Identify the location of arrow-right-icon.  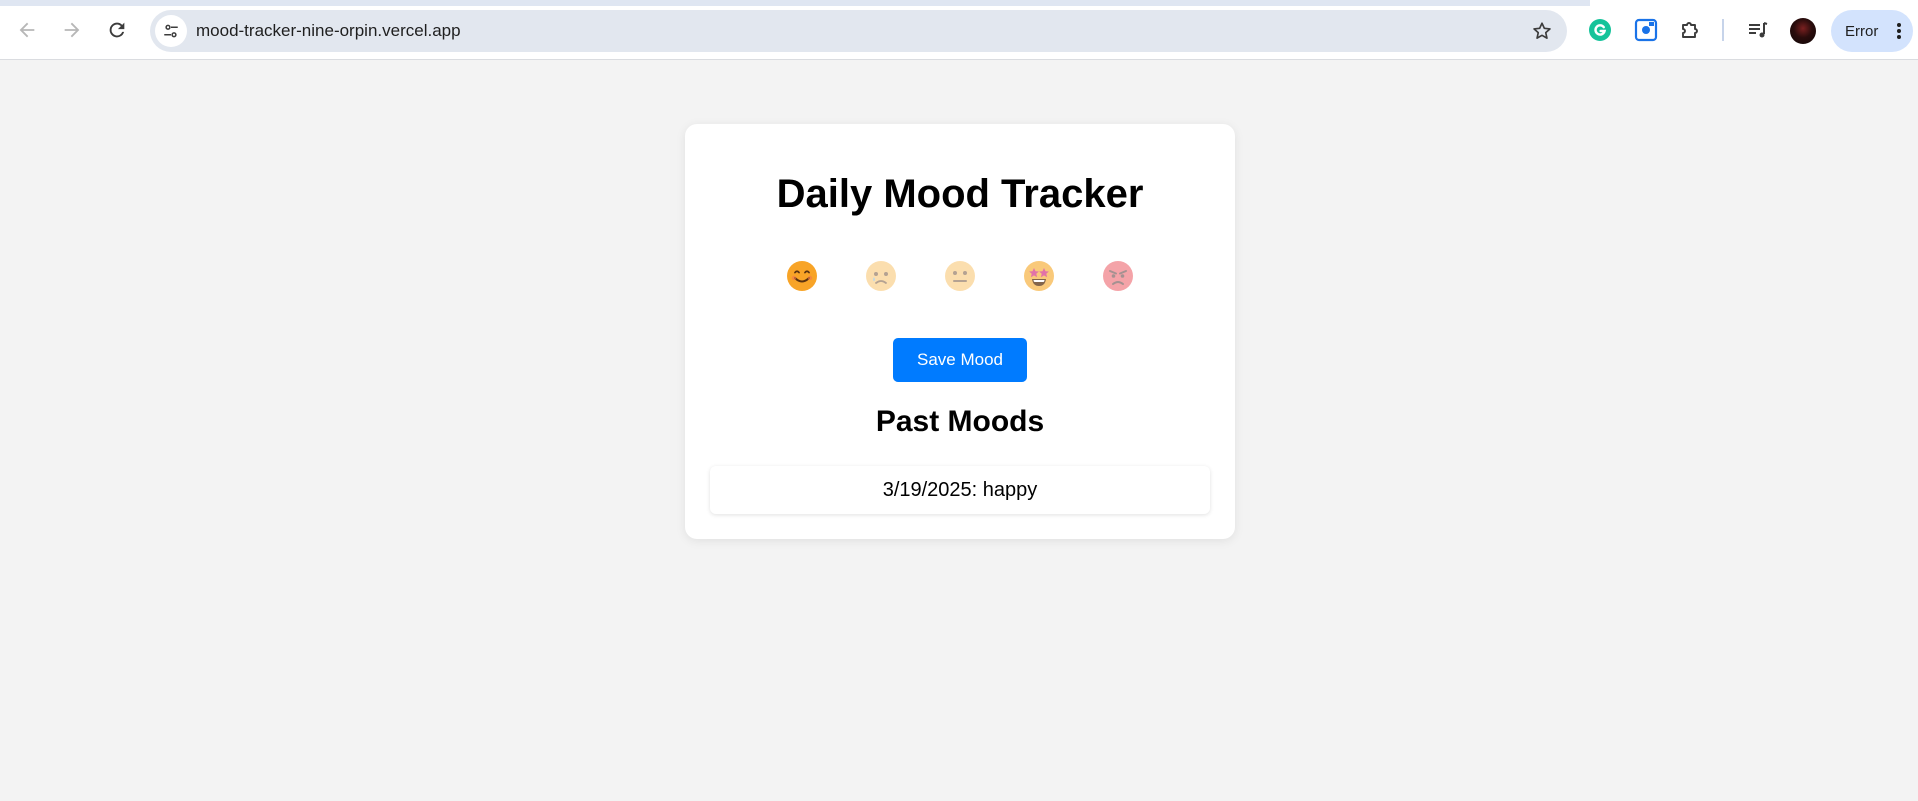
(72, 30).